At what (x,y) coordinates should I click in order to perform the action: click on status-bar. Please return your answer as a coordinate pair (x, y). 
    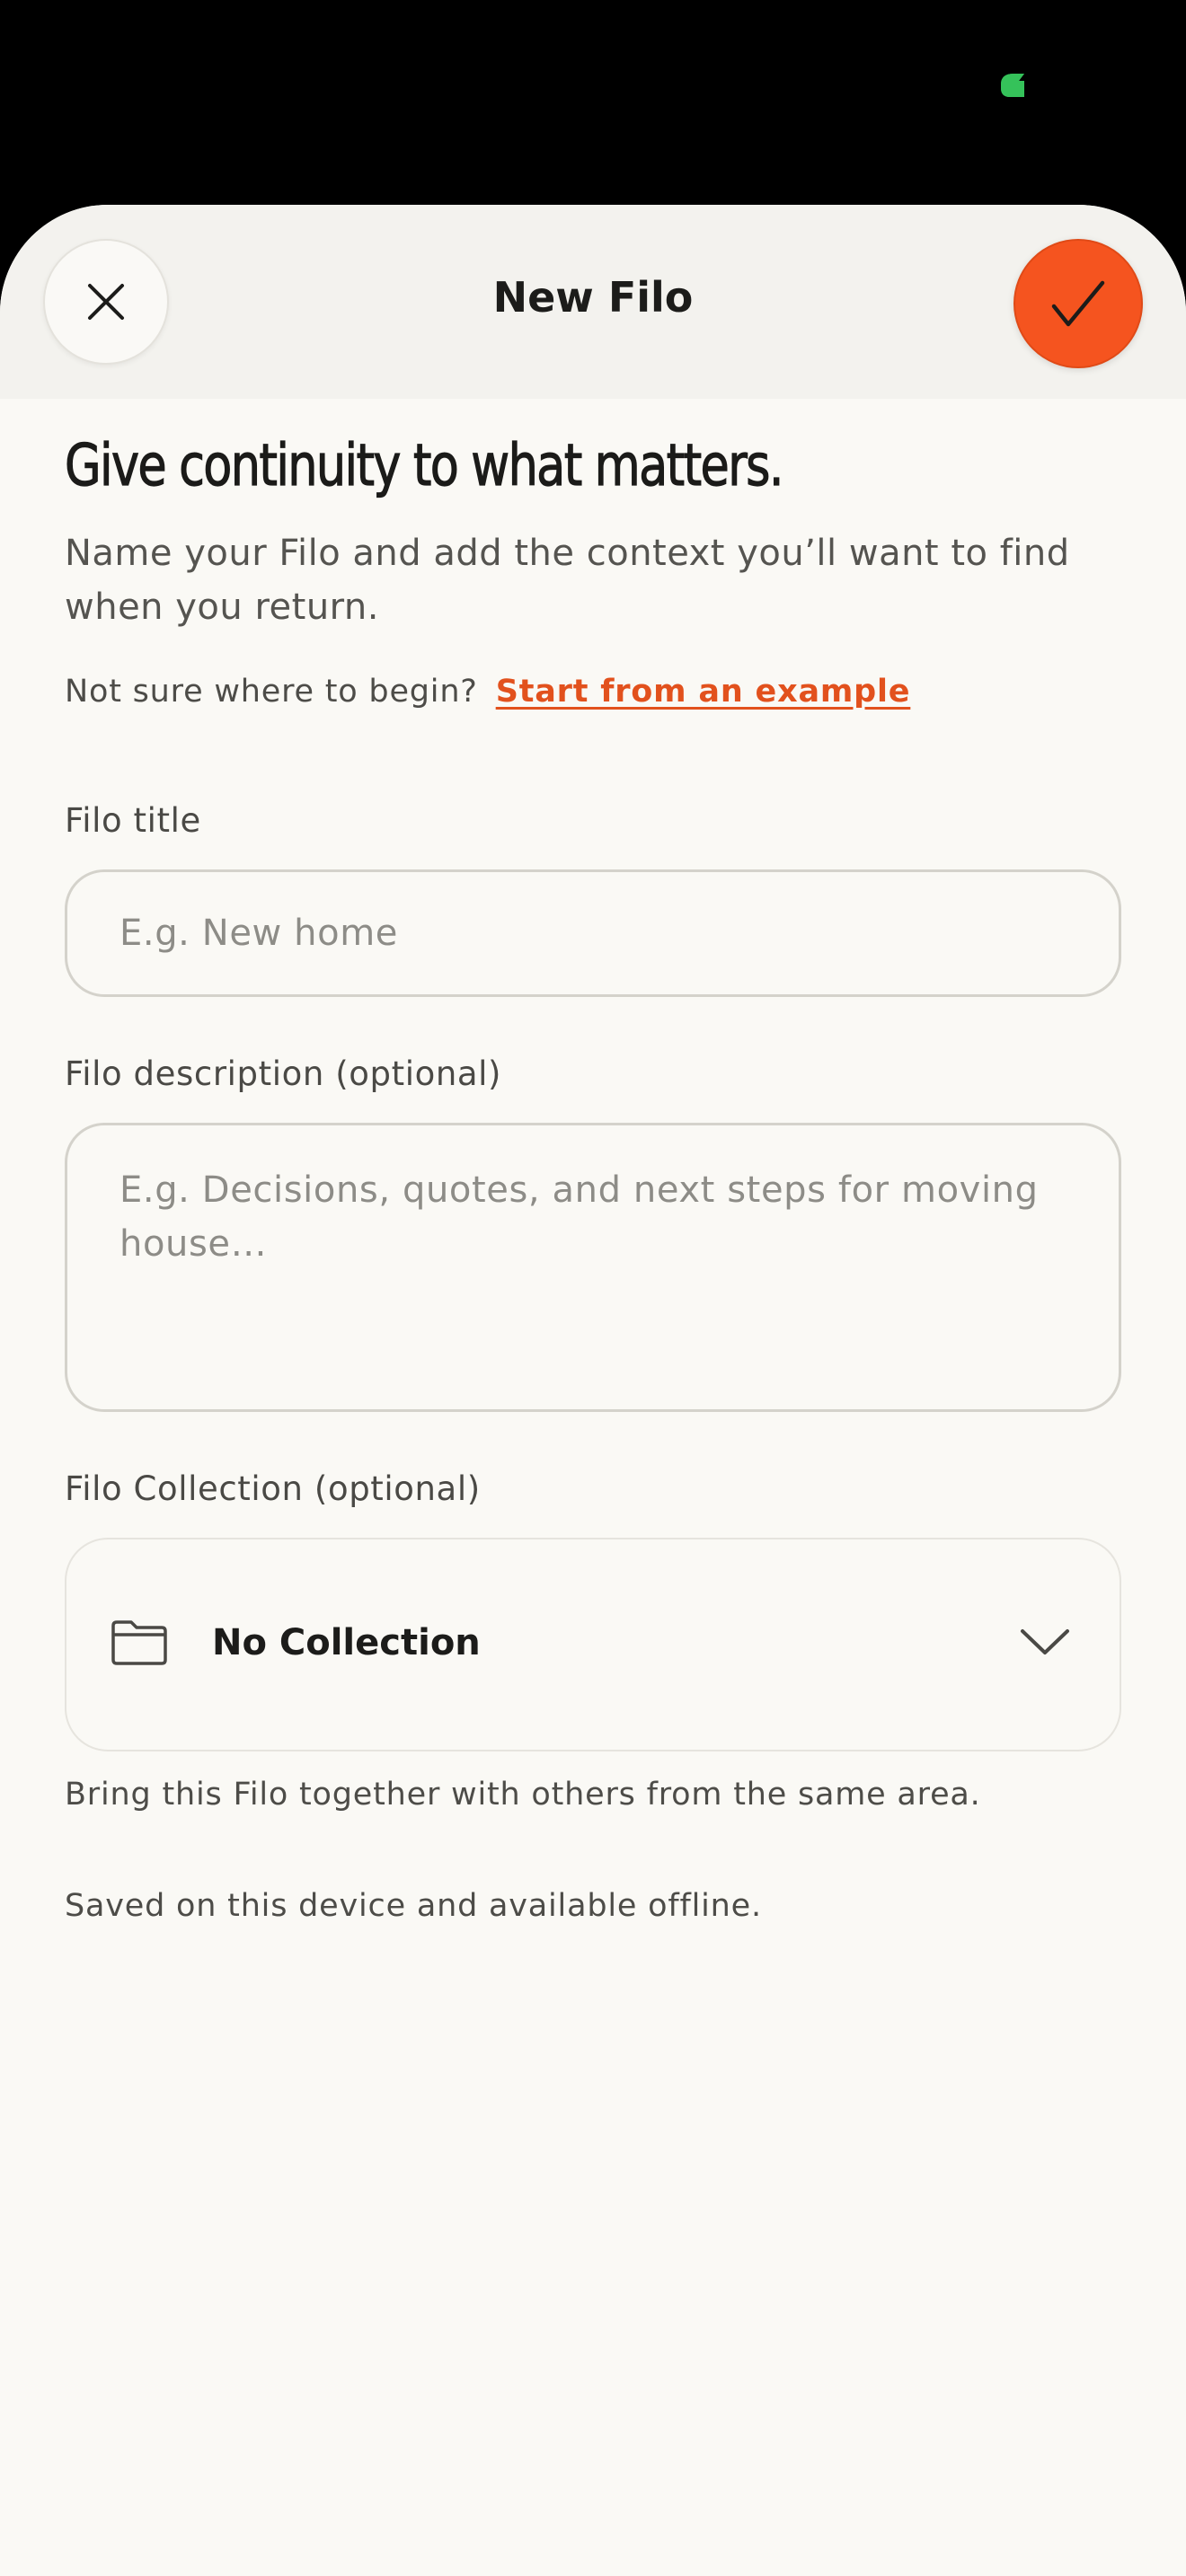
    Looking at the image, I should click on (593, 102).